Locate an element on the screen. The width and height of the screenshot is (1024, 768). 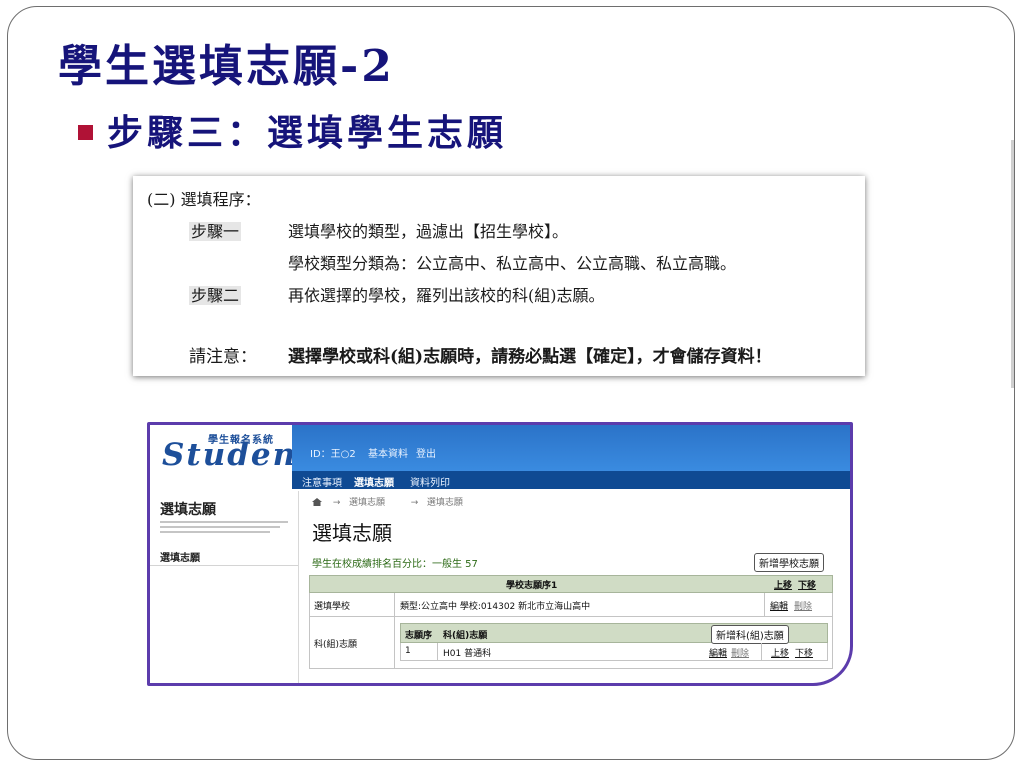
nav-logout-link: 登出 is located at coordinates (426, 452).